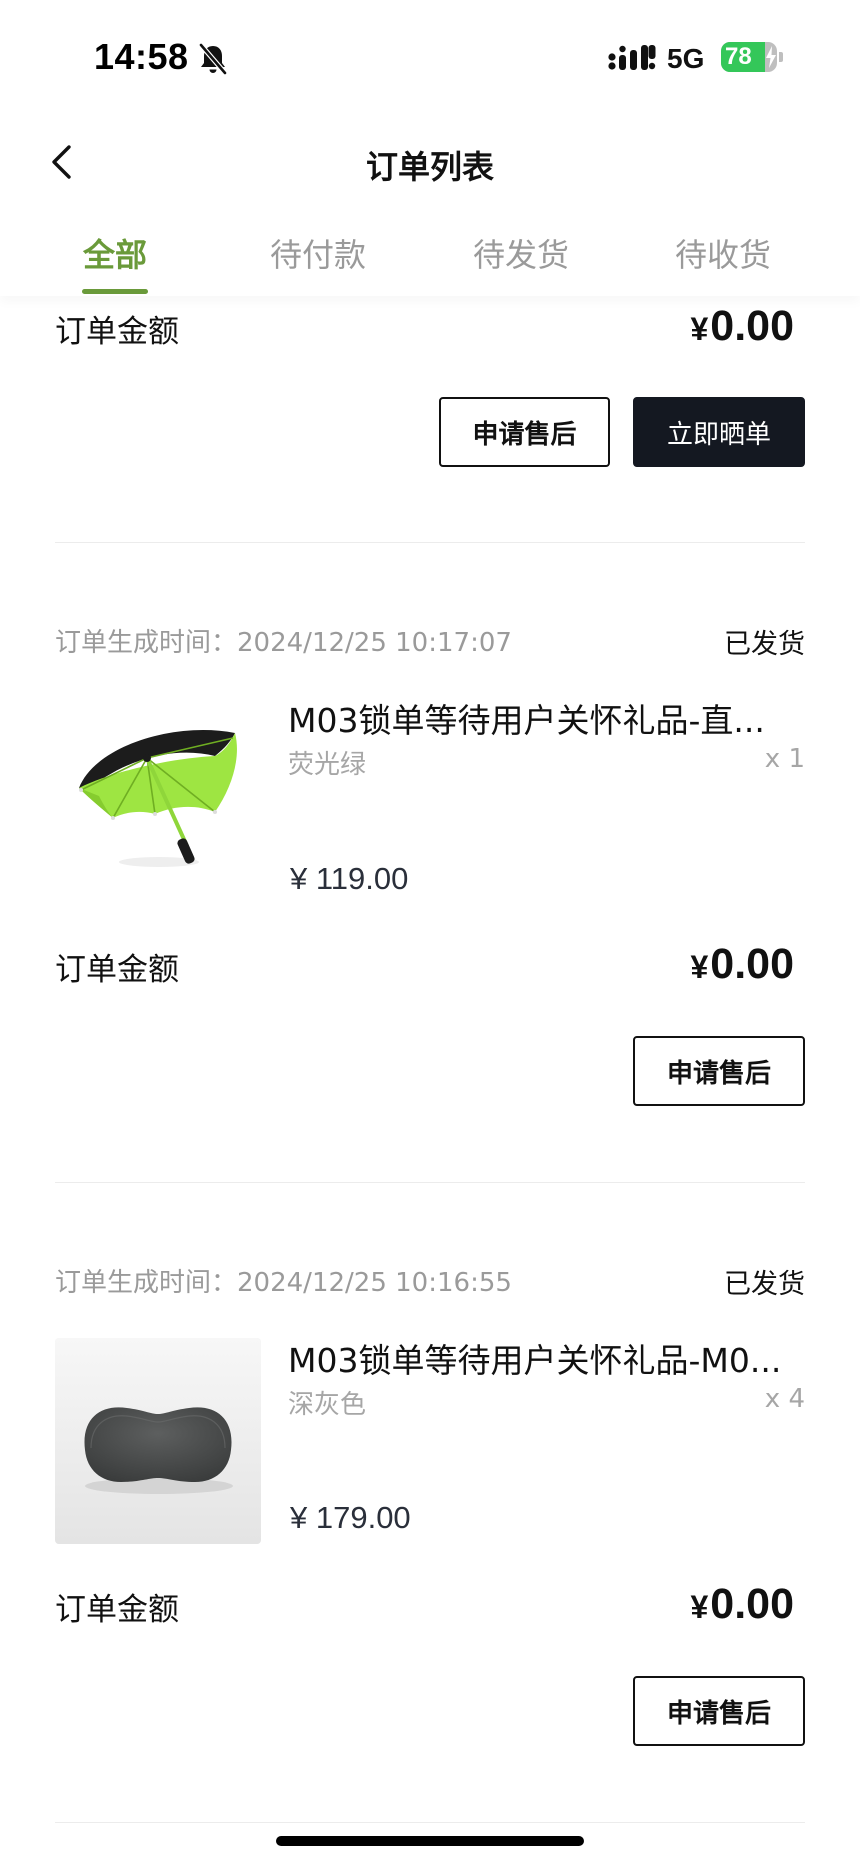 The image size is (860, 1864). I want to click on tab-pending-shipment: 待发货, so click(521, 253).